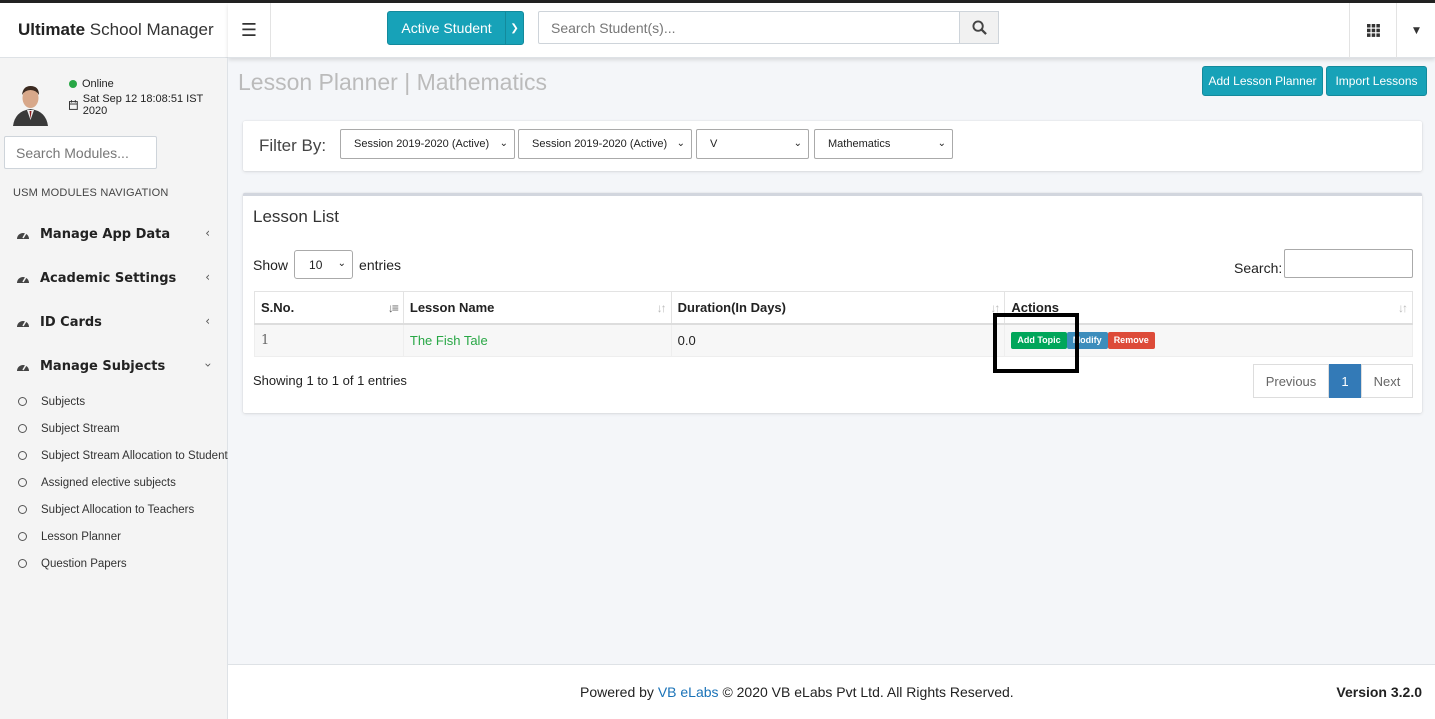  Describe the element at coordinates (1376, 81) in the screenshot. I see `import-lessons-button: Import Lessons` at that location.